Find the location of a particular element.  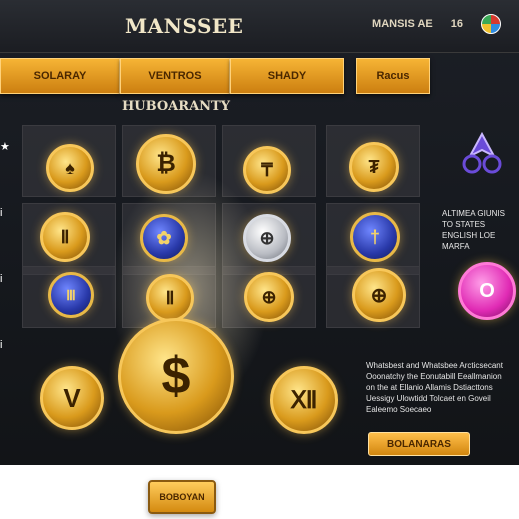

coin-glyph: ₮ is located at coordinates (374, 166).